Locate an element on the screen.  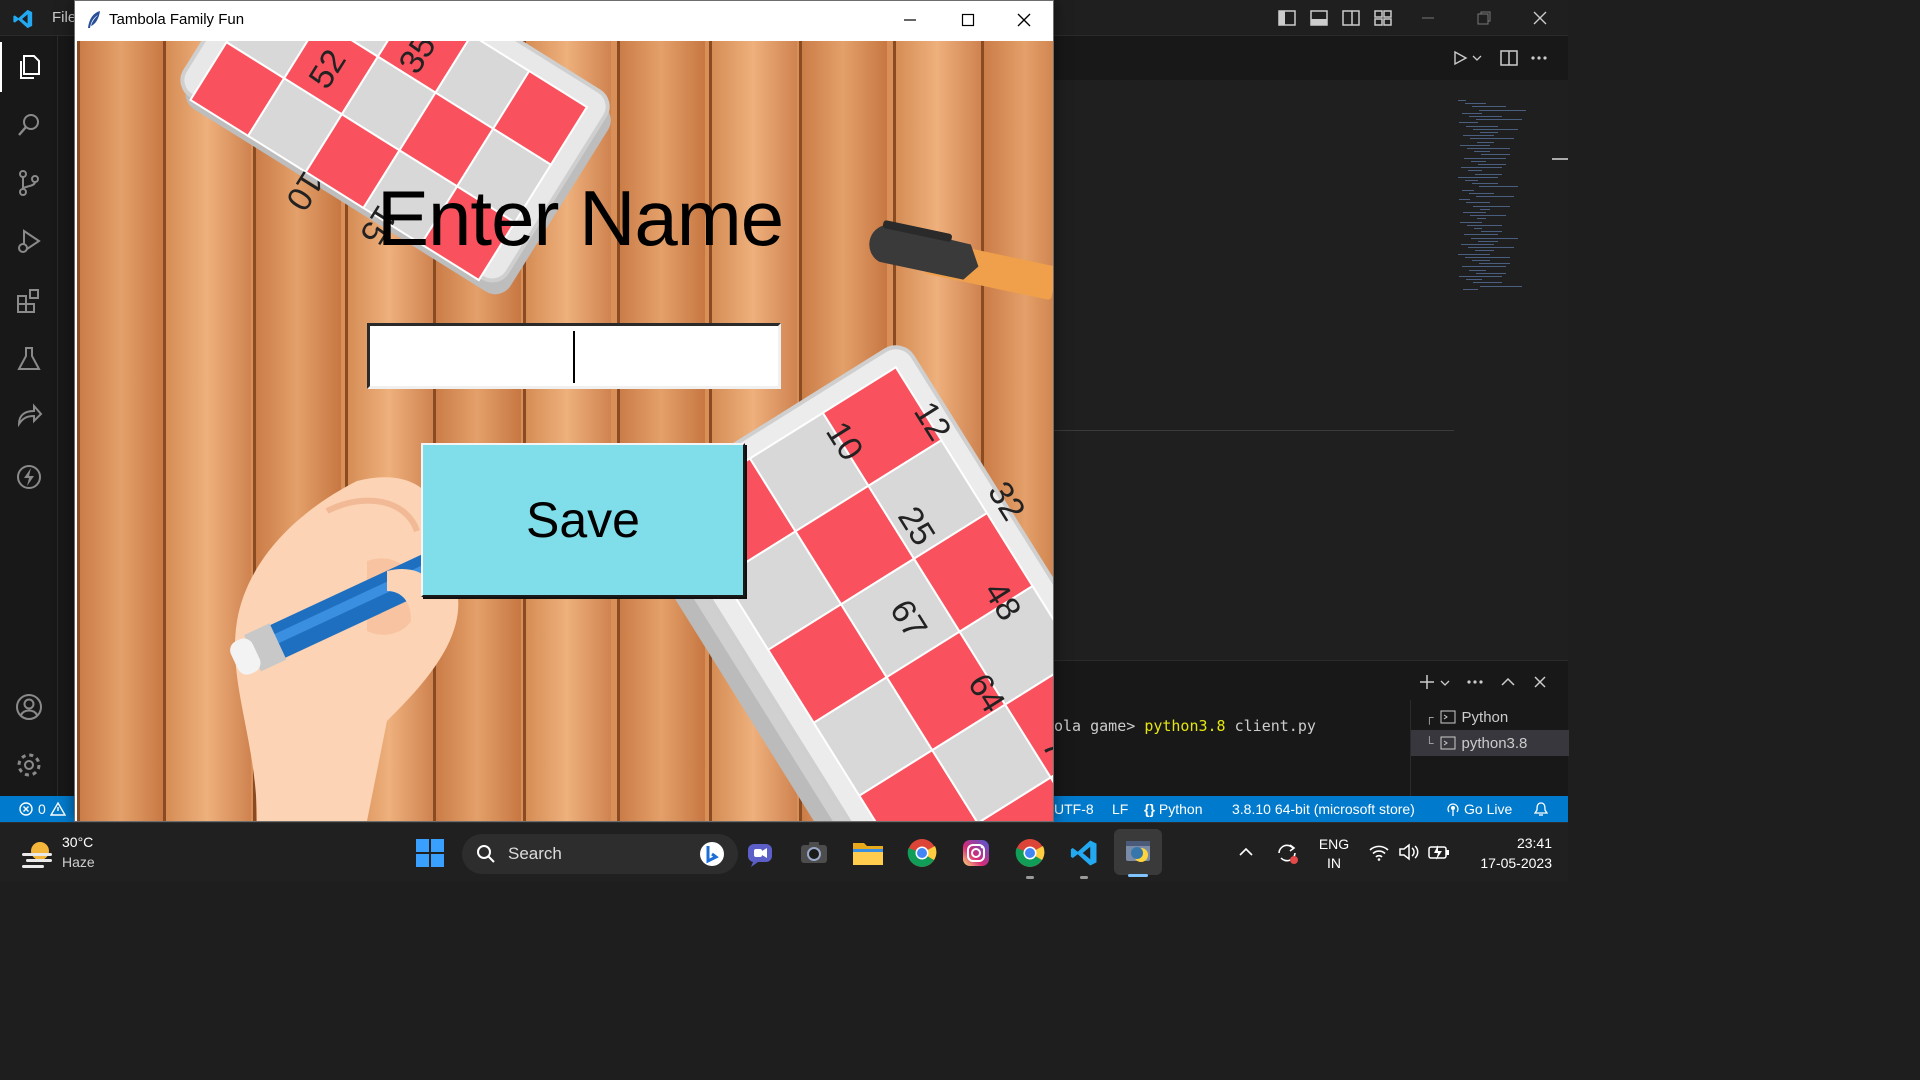
extensions-icon is located at coordinates (29, 301).